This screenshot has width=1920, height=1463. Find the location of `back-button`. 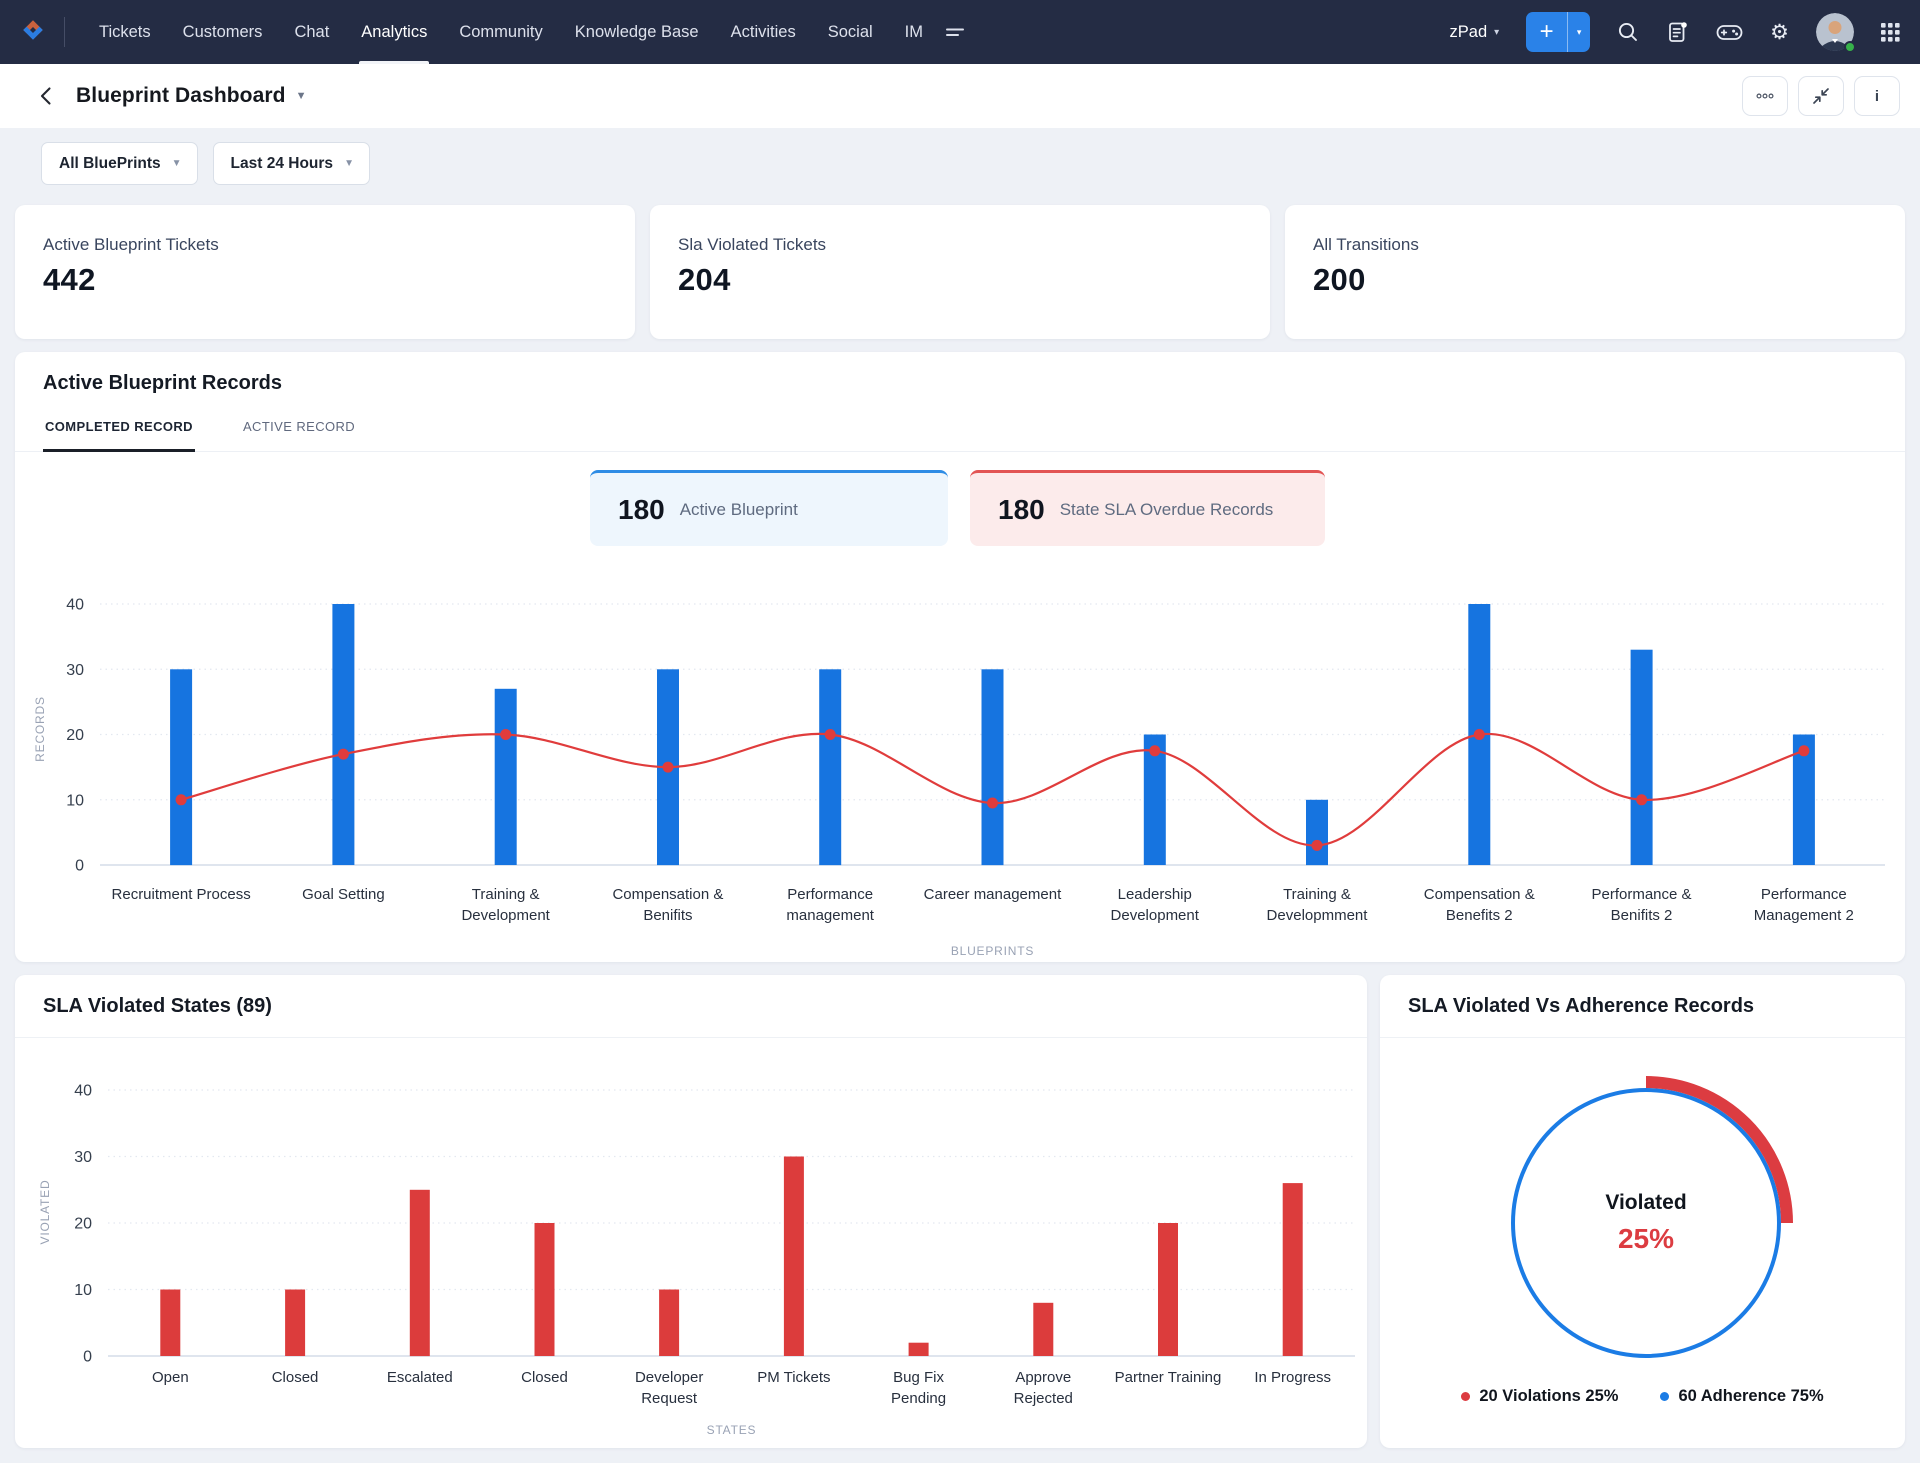

back-button is located at coordinates (45, 96).